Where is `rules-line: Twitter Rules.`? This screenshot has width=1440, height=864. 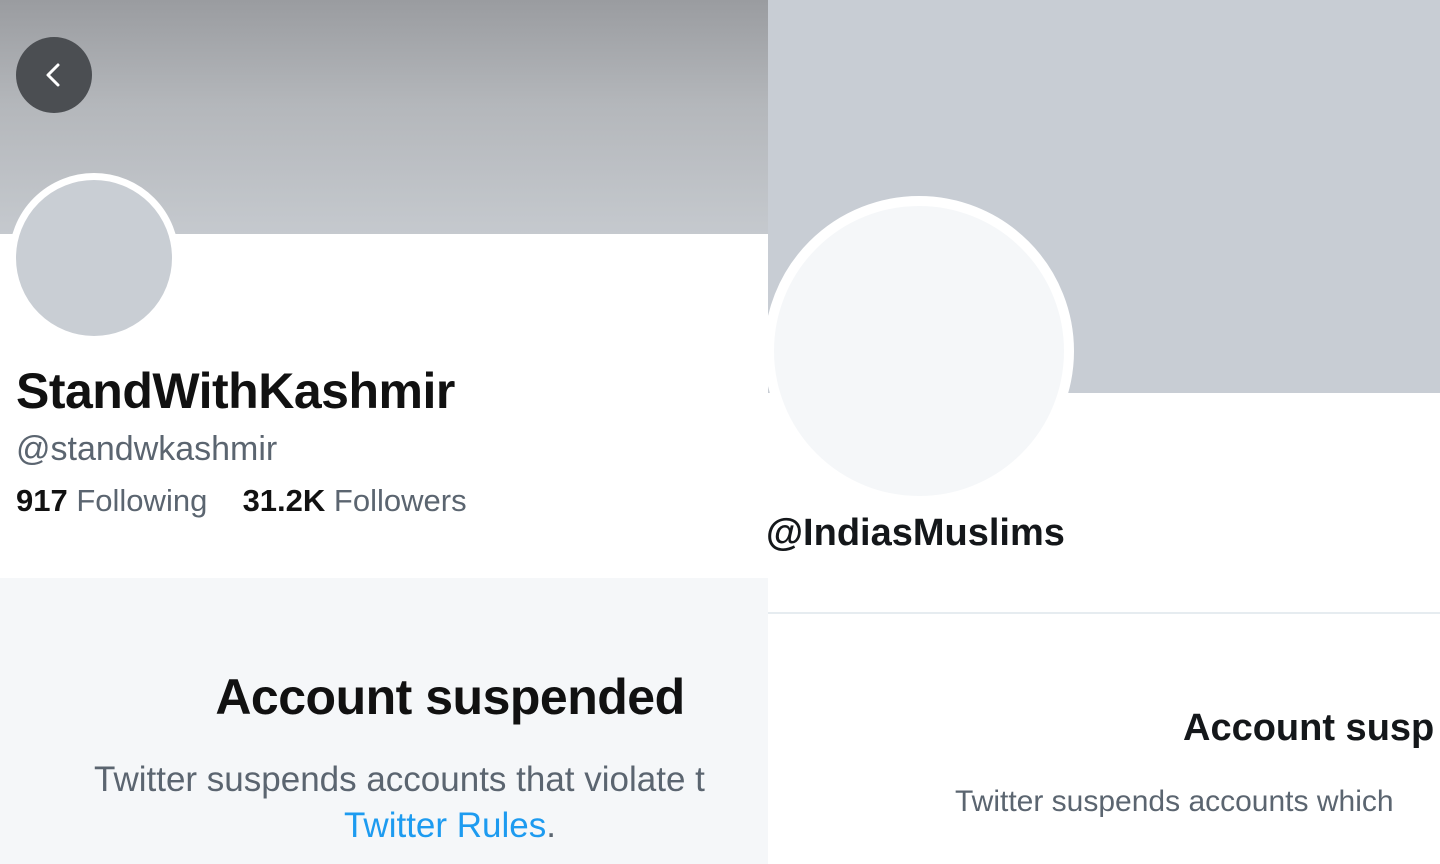 rules-line: Twitter Rules. is located at coordinates (384, 826).